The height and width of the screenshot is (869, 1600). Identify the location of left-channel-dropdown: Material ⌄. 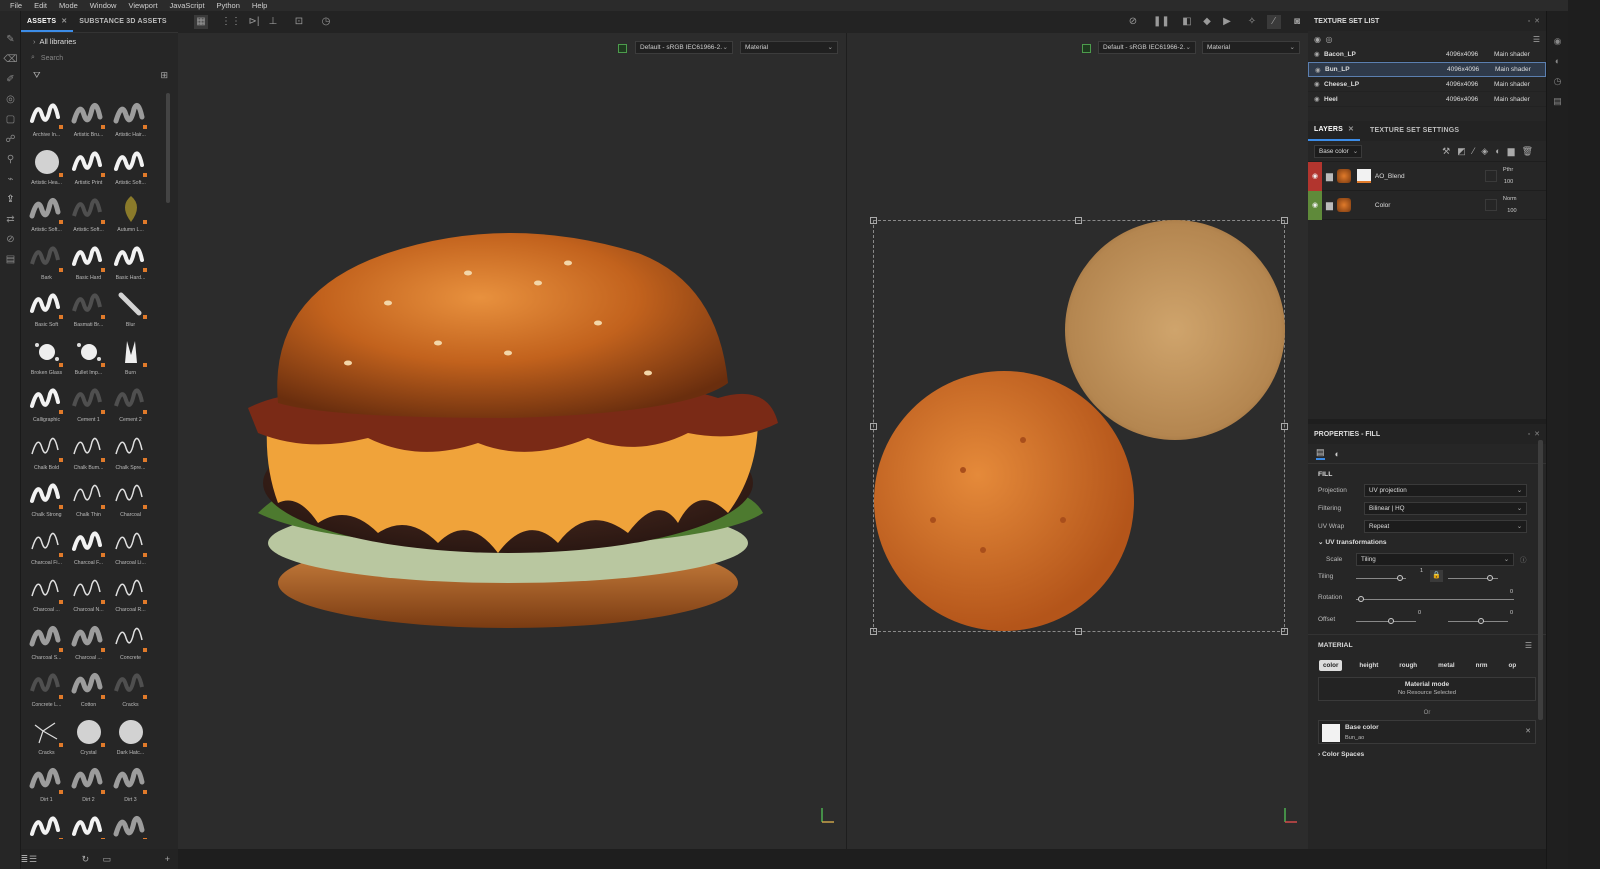
(789, 47).